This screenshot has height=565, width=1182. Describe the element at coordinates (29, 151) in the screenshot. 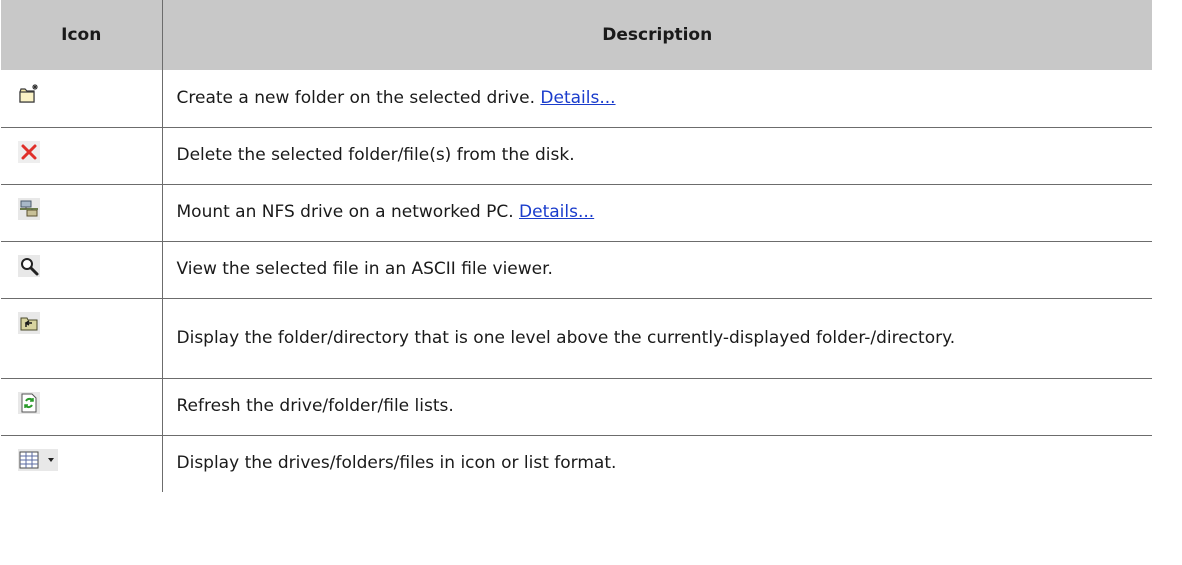

I see `delete-x-icon` at that location.